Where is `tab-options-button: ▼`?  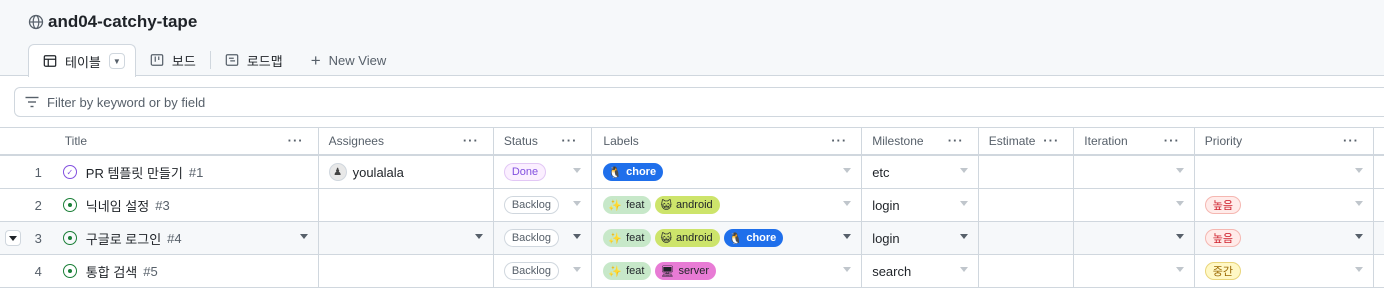 tab-options-button: ▼ is located at coordinates (116, 61).